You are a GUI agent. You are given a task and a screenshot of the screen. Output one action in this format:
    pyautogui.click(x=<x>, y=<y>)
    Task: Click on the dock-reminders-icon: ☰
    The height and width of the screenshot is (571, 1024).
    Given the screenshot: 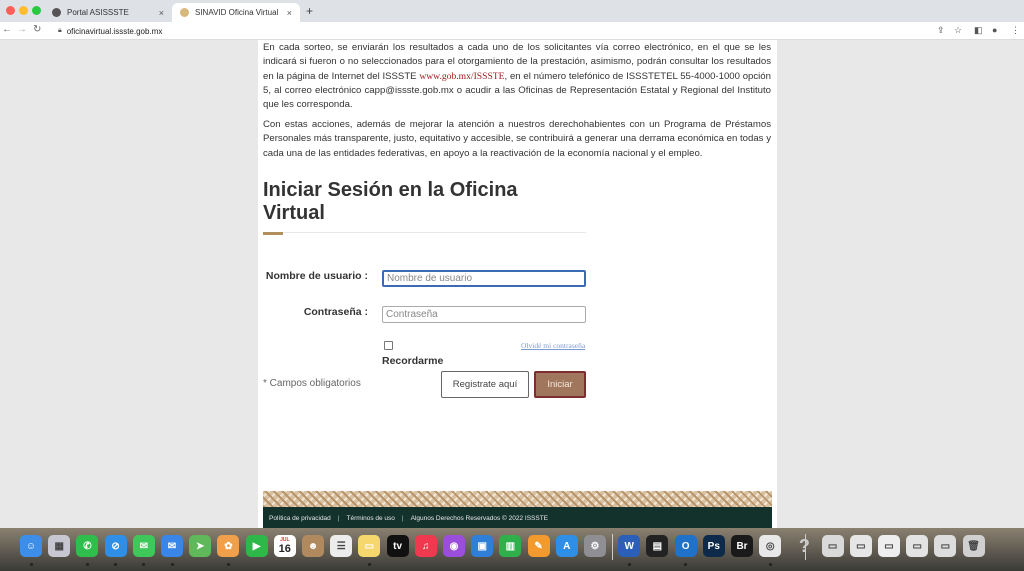 What is the action you would take?
    pyautogui.click(x=341, y=546)
    